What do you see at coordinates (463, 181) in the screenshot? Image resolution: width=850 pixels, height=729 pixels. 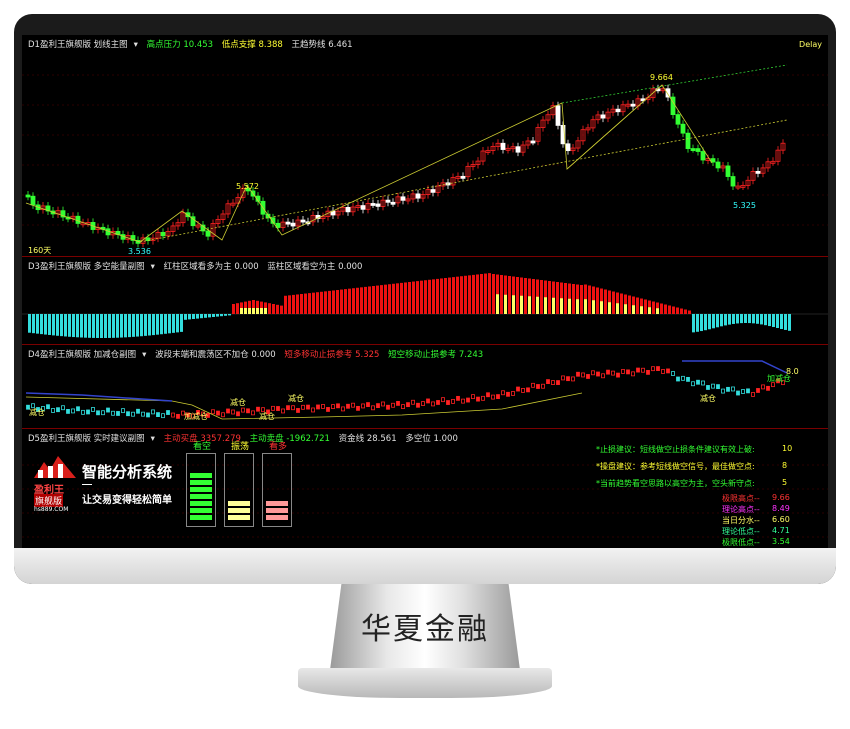 I see `support-line` at bounding box center [463, 181].